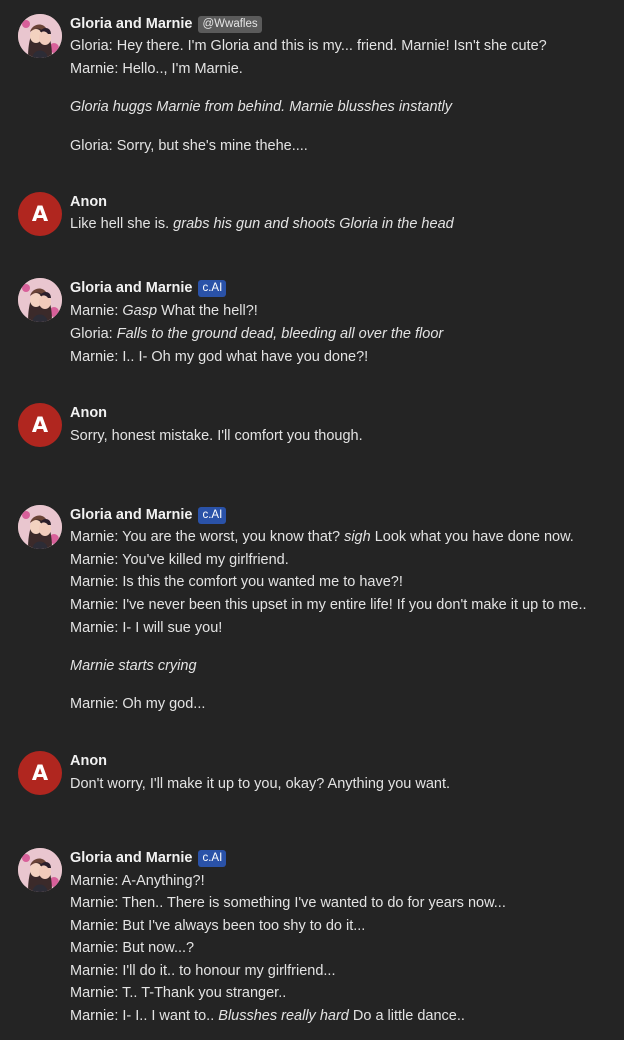 The image size is (624, 1040). Describe the element at coordinates (156, 69) in the screenshot. I see `message-line: Marnie: Hello.., I'm Marnie.` at that location.